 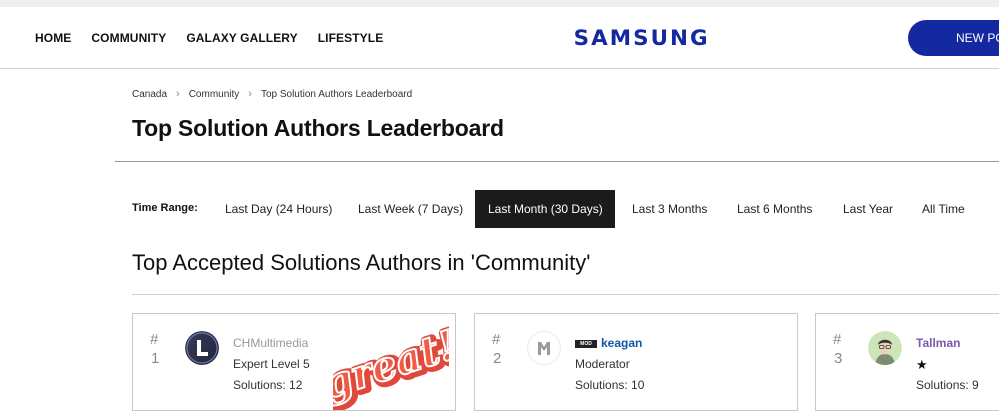 I want to click on moderator-badge: MOD, so click(x=586, y=343).